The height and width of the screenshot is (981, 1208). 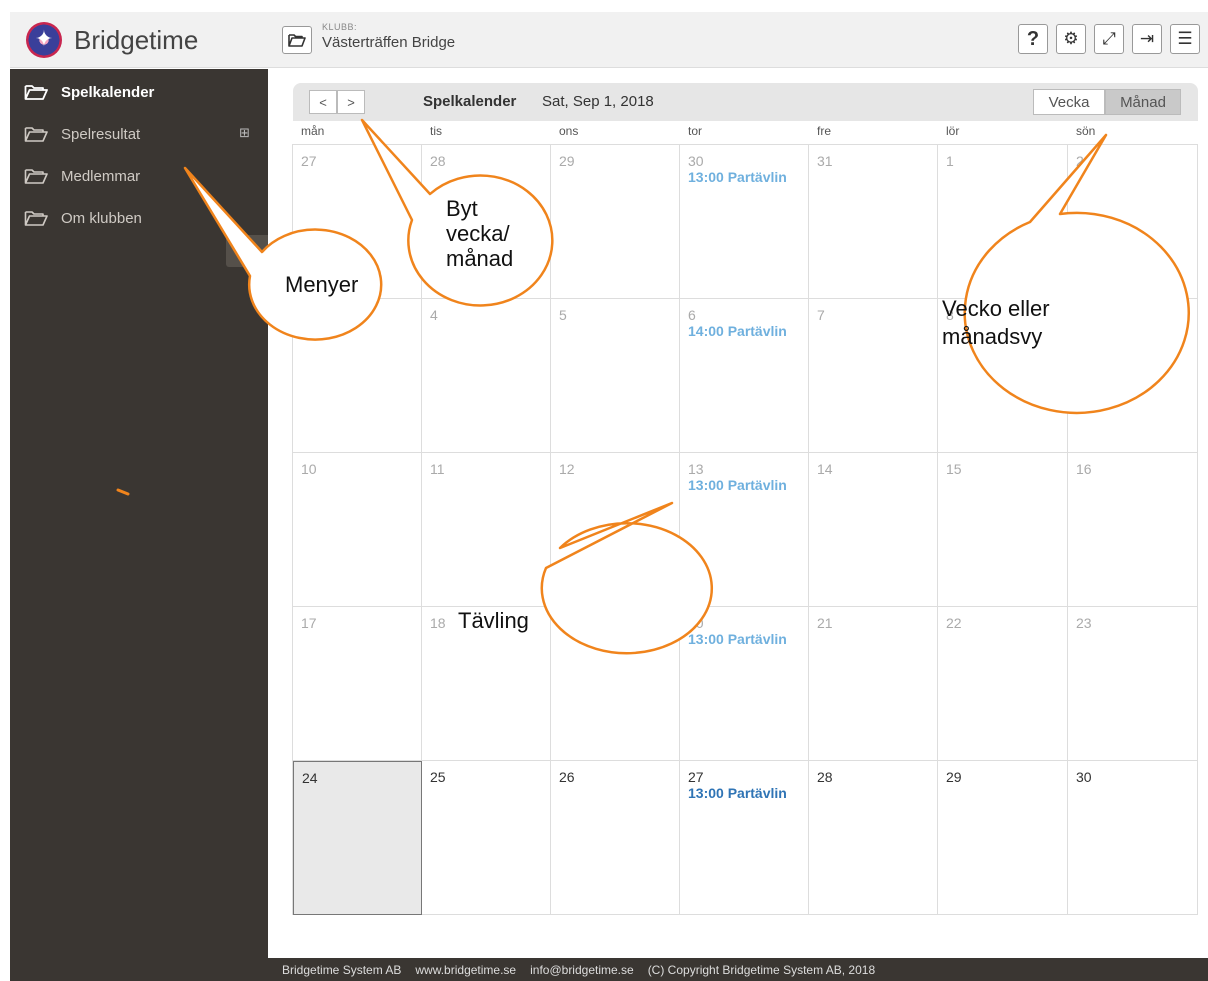 I want to click on calendar-day: 23, so click(x=1133, y=684).